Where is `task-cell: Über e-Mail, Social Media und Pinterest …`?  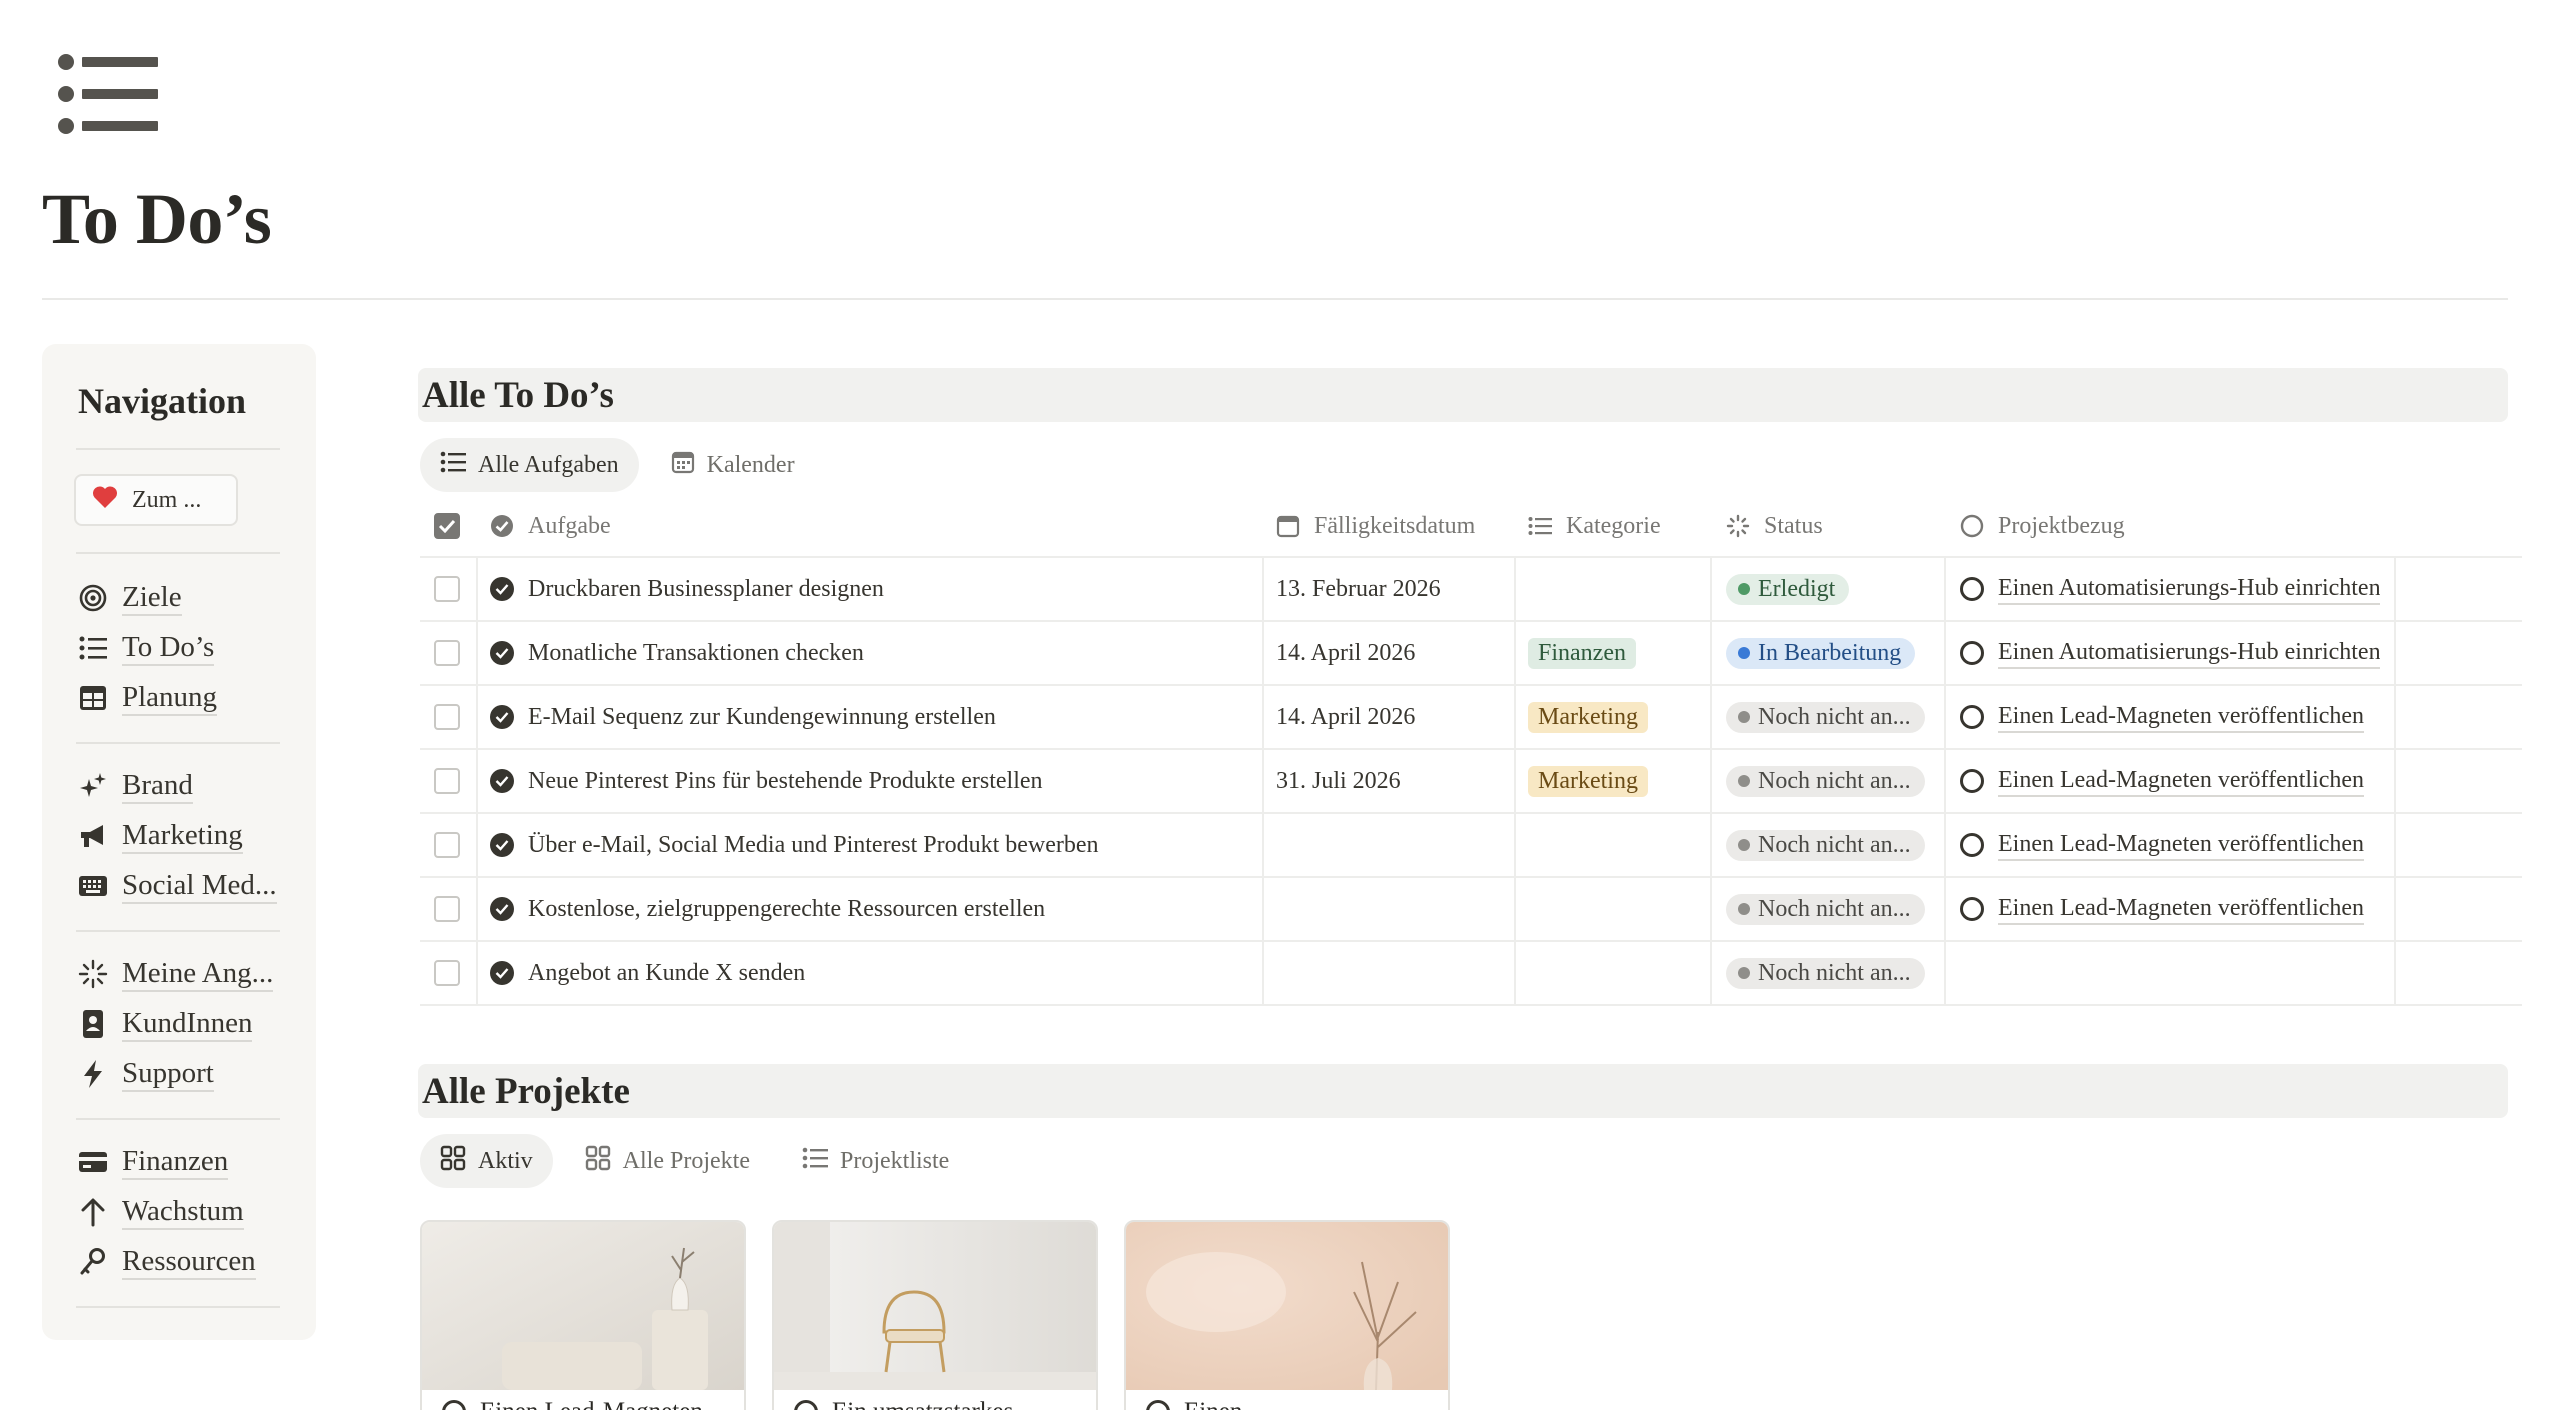 task-cell: Über e-Mail, Social Media und Pinterest … is located at coordinates (794, 845).